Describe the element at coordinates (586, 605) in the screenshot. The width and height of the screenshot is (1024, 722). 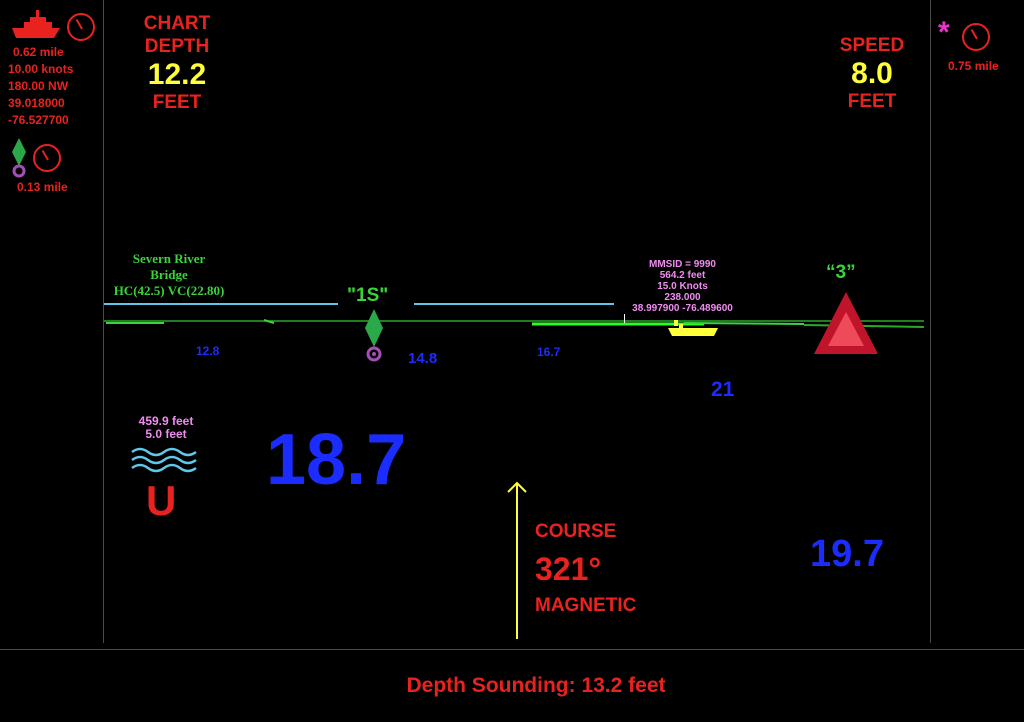
I see `course-ref: MAGNETIC` at that location.